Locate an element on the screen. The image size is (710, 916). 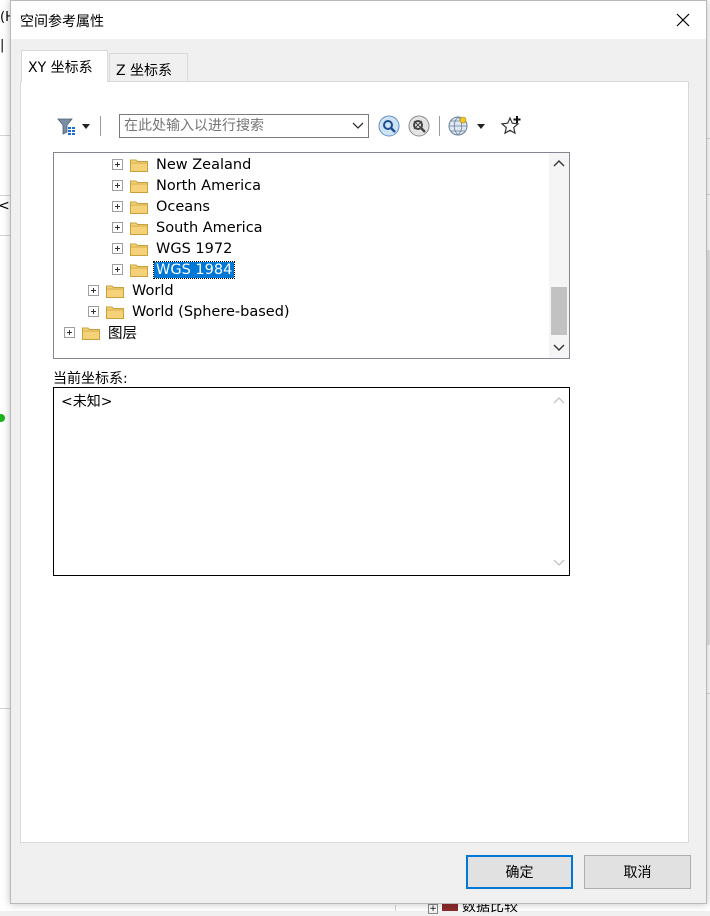
search-button is located at coordinates (389, 126).